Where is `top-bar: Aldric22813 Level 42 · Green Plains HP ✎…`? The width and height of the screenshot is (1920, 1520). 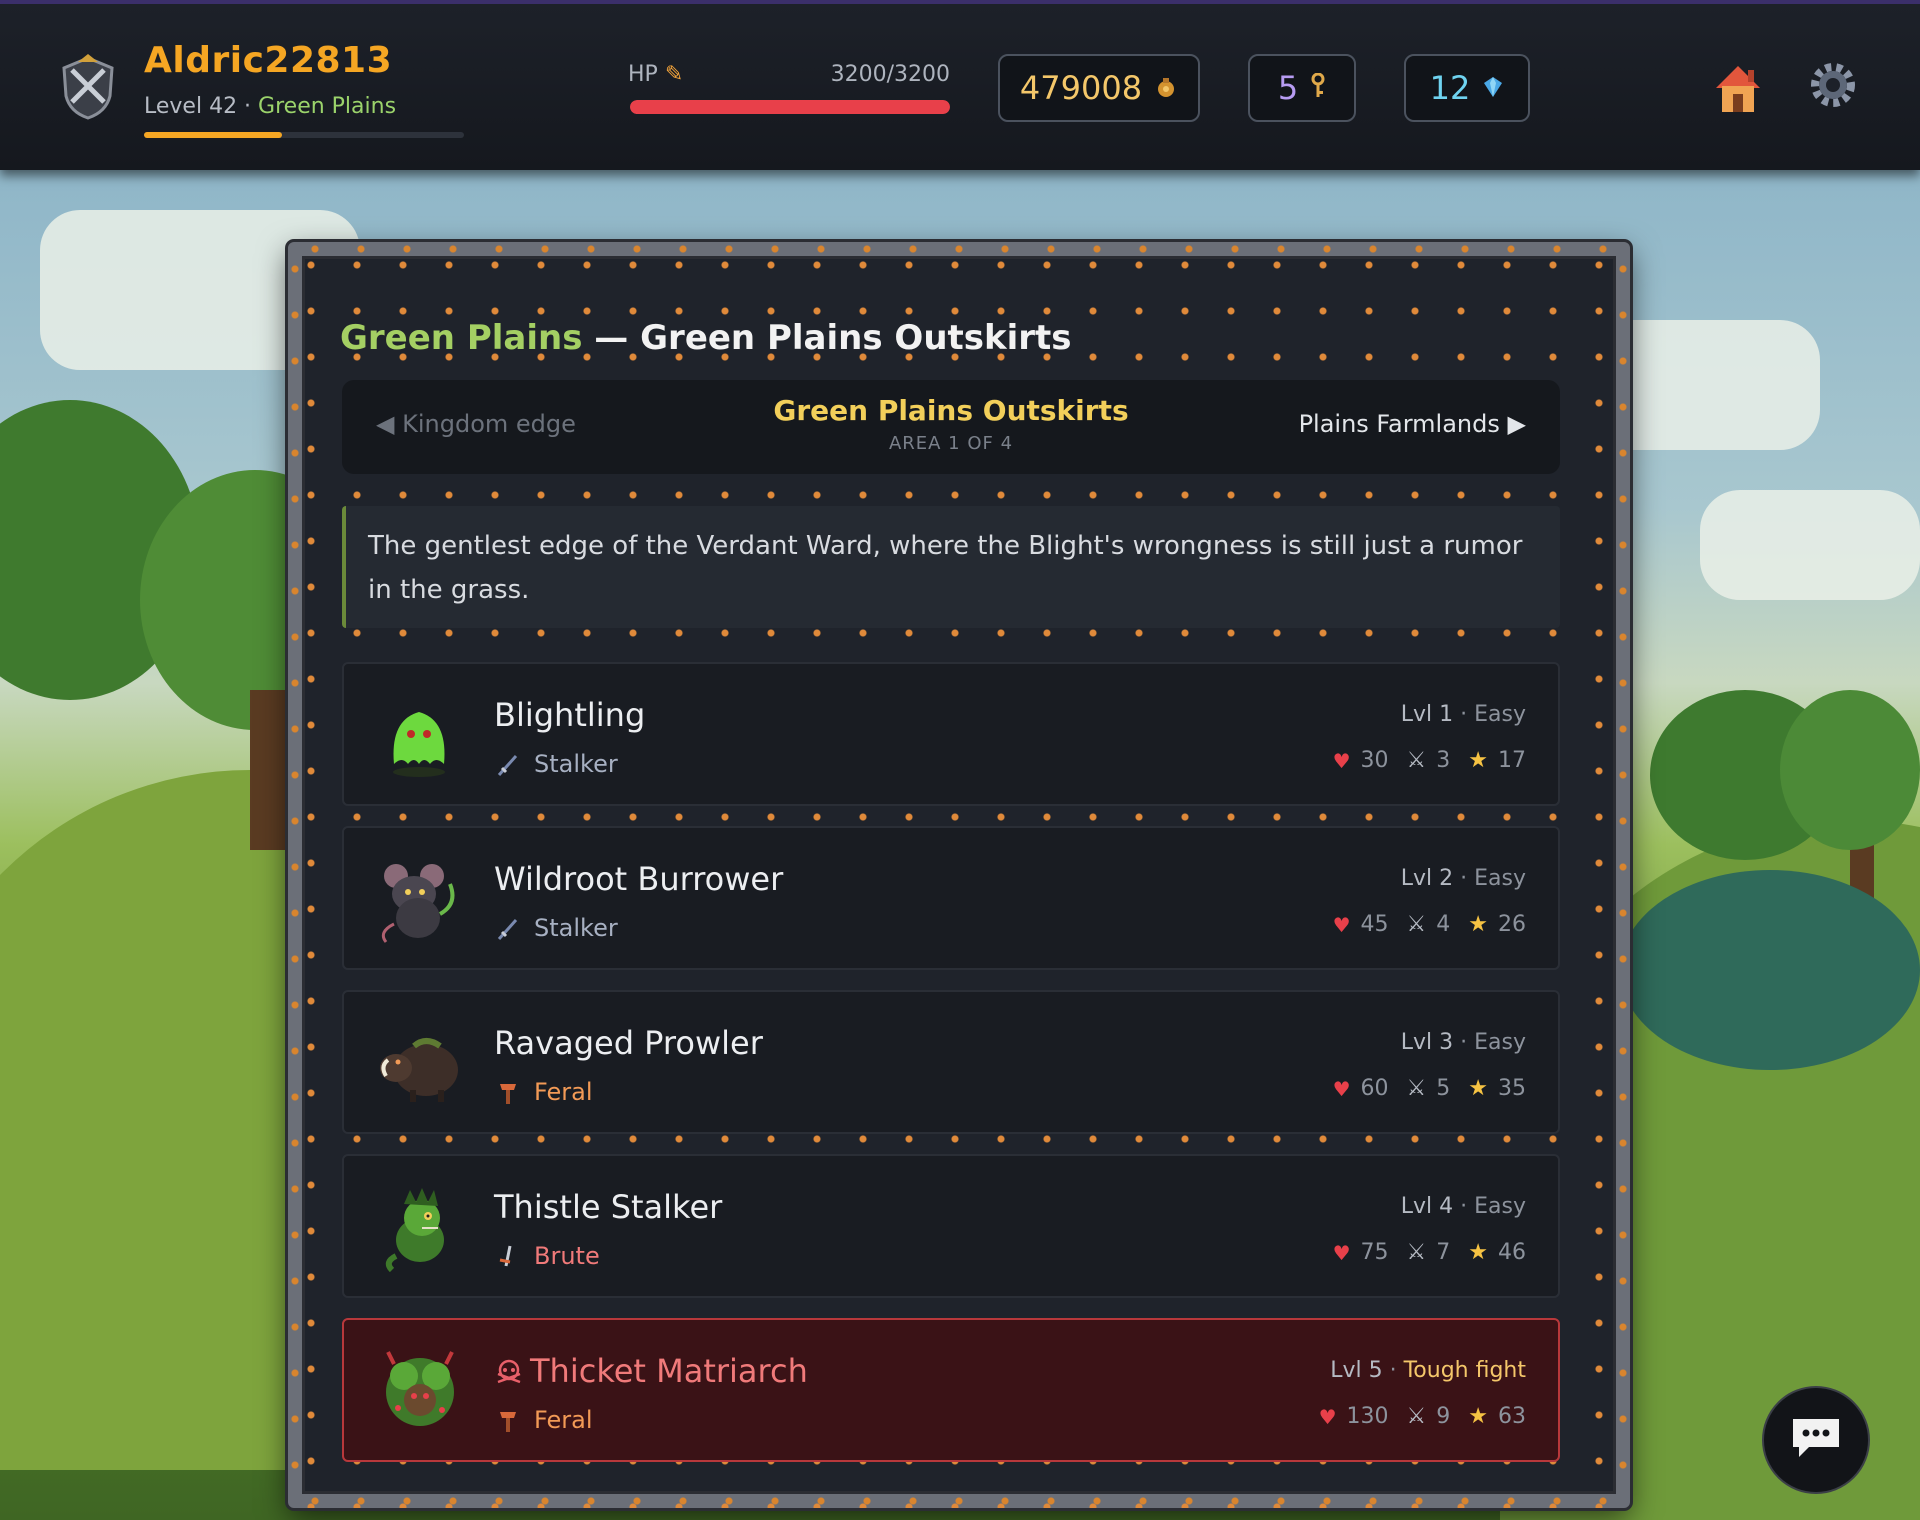
top-bar: Aldric22813 Level 42 · Green Plains HP ✎… is located at coordinates (960, 85).